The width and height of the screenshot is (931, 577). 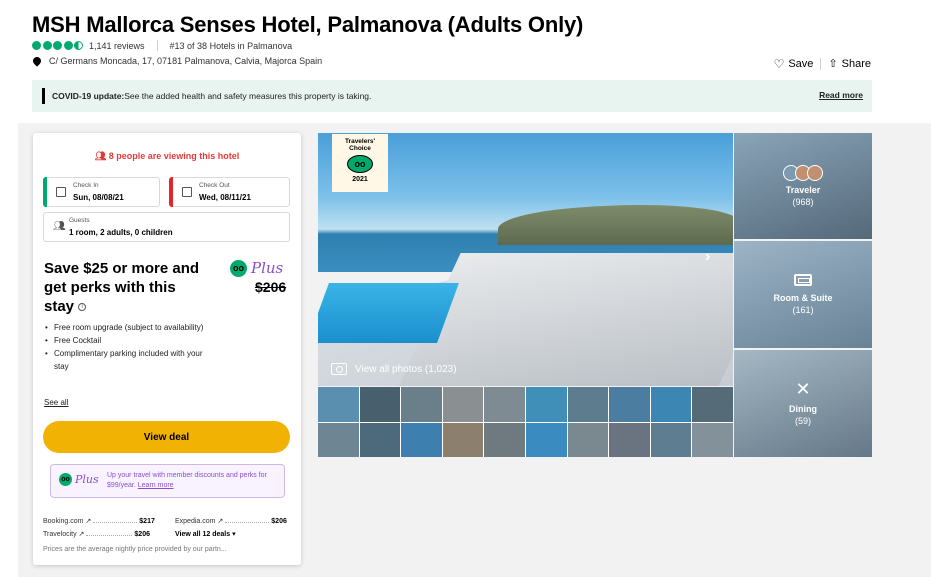 I want to click on view-deal-button: View deal, so click(x=166, y=437).